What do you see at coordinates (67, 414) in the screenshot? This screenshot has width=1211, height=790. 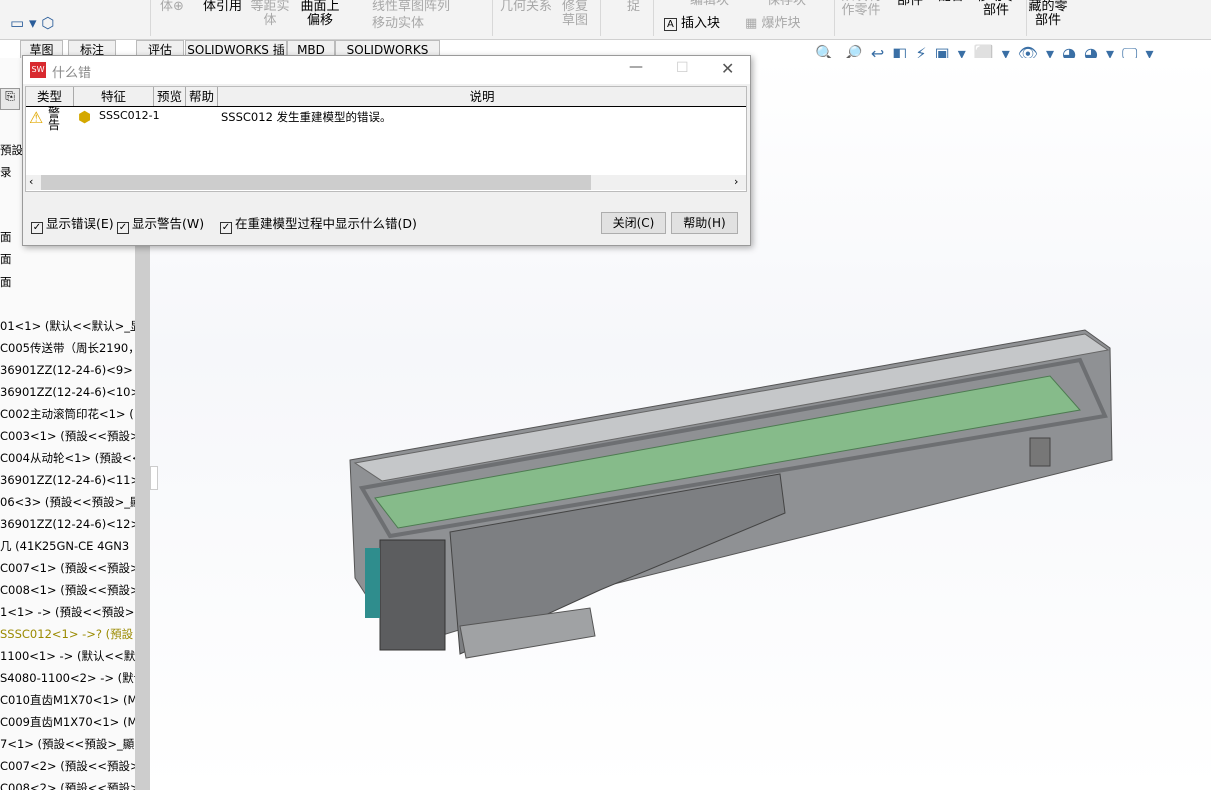 I see `tree-item: C002主动滚筒印花<1> (` at bounding box center [67, 414].